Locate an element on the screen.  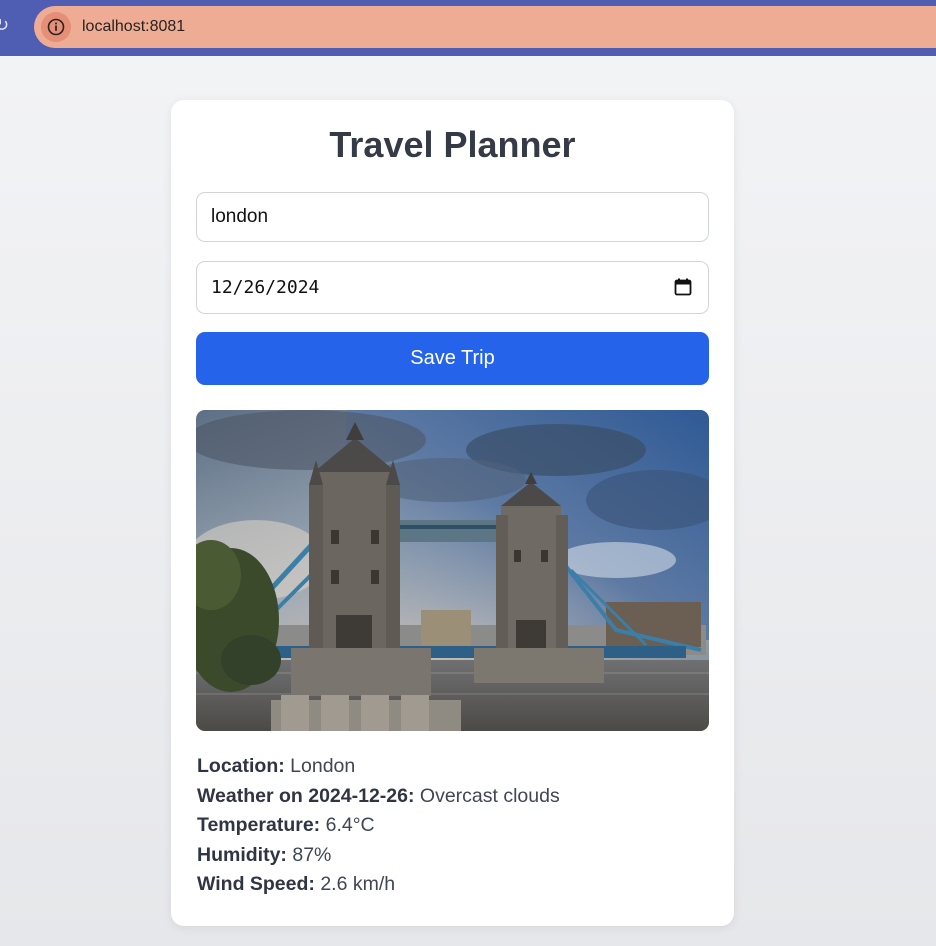
humidity-row: Humidity: 87% is located at coordinates (378, 856).